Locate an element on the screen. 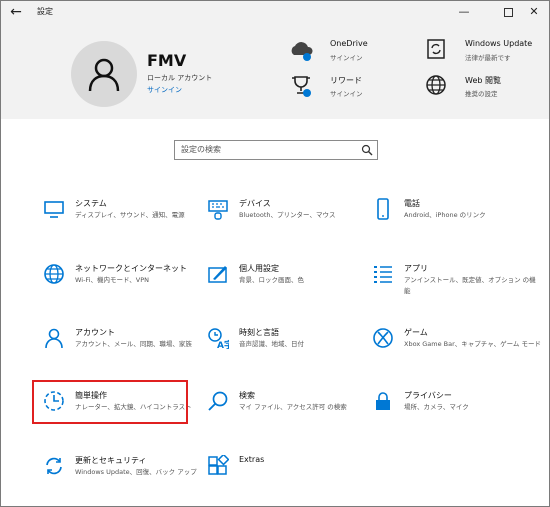 The width and height of the screenshot is (550, 507). tile-apps: アプリ アンインストール、既定値、オプション の機能 is located at coordinates (457, 288).